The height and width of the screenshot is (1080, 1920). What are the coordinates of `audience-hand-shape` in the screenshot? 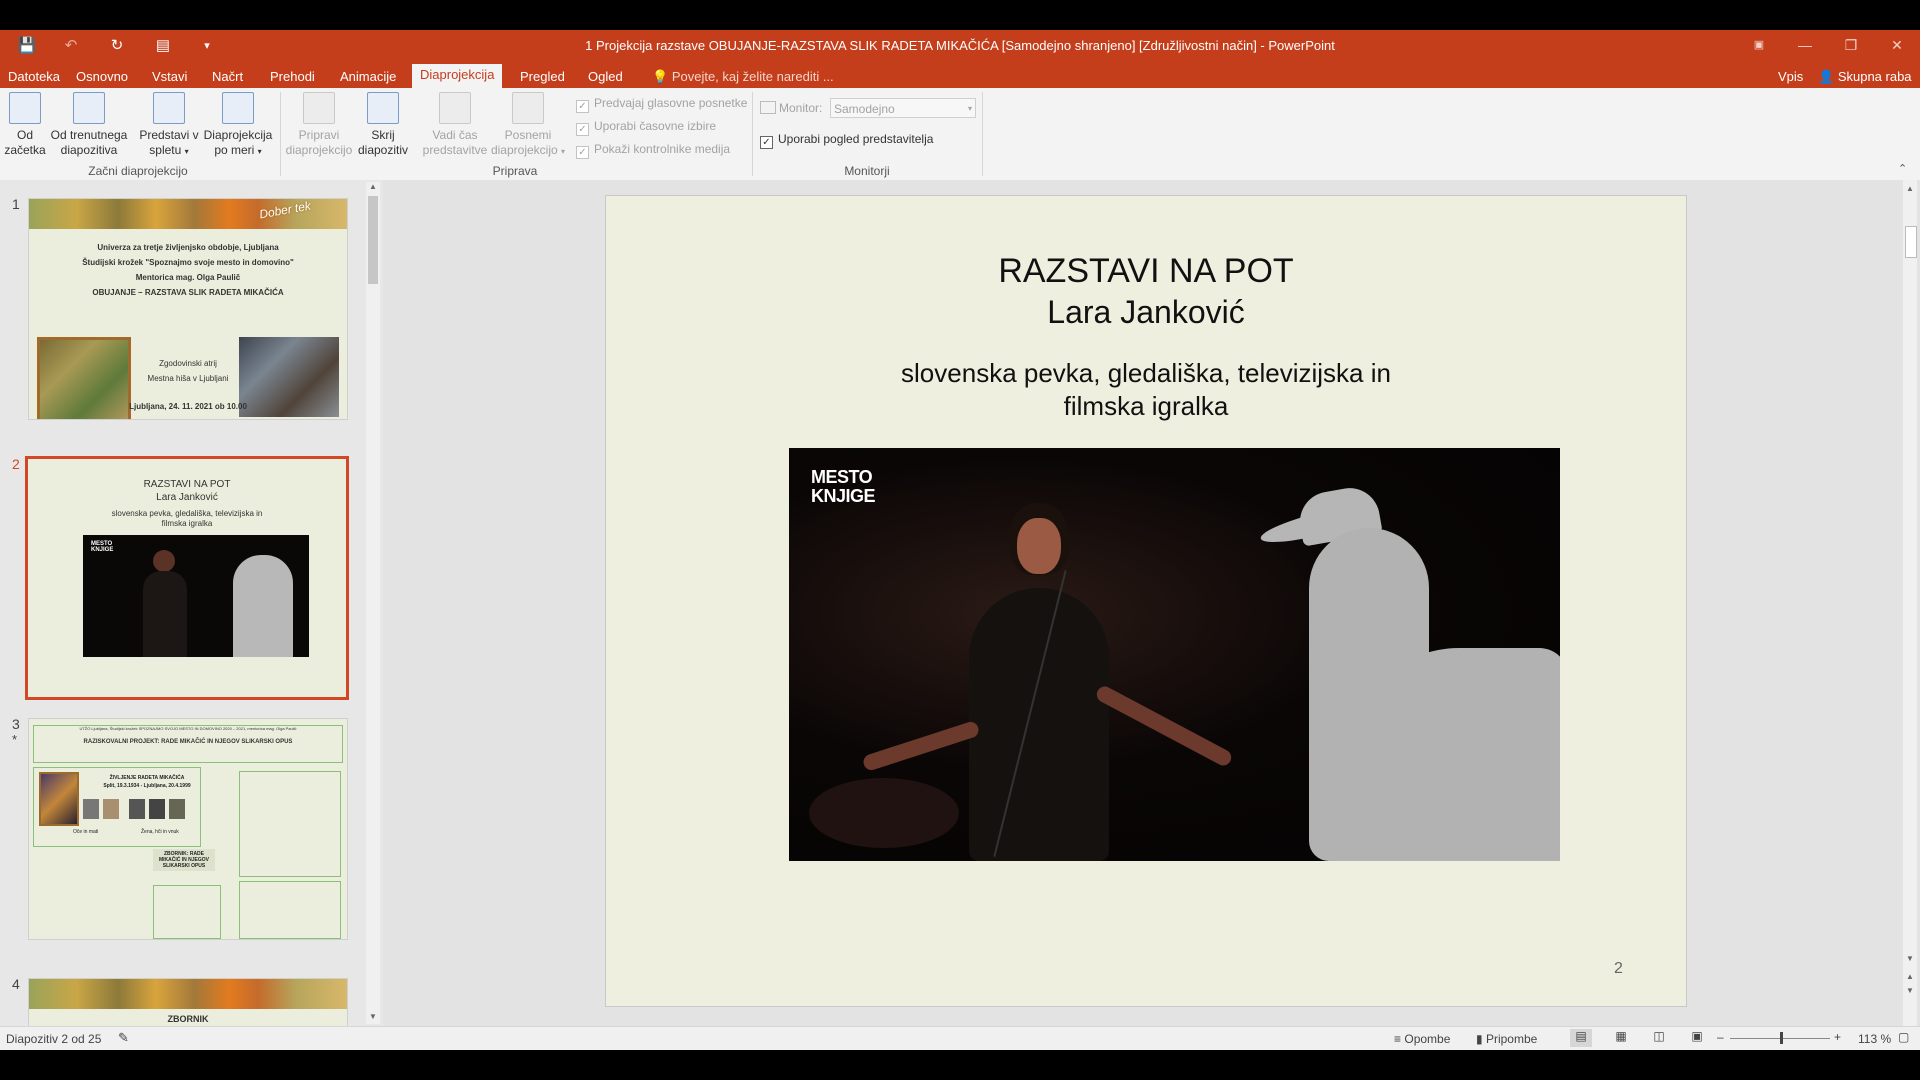 It's located at (884, 813).